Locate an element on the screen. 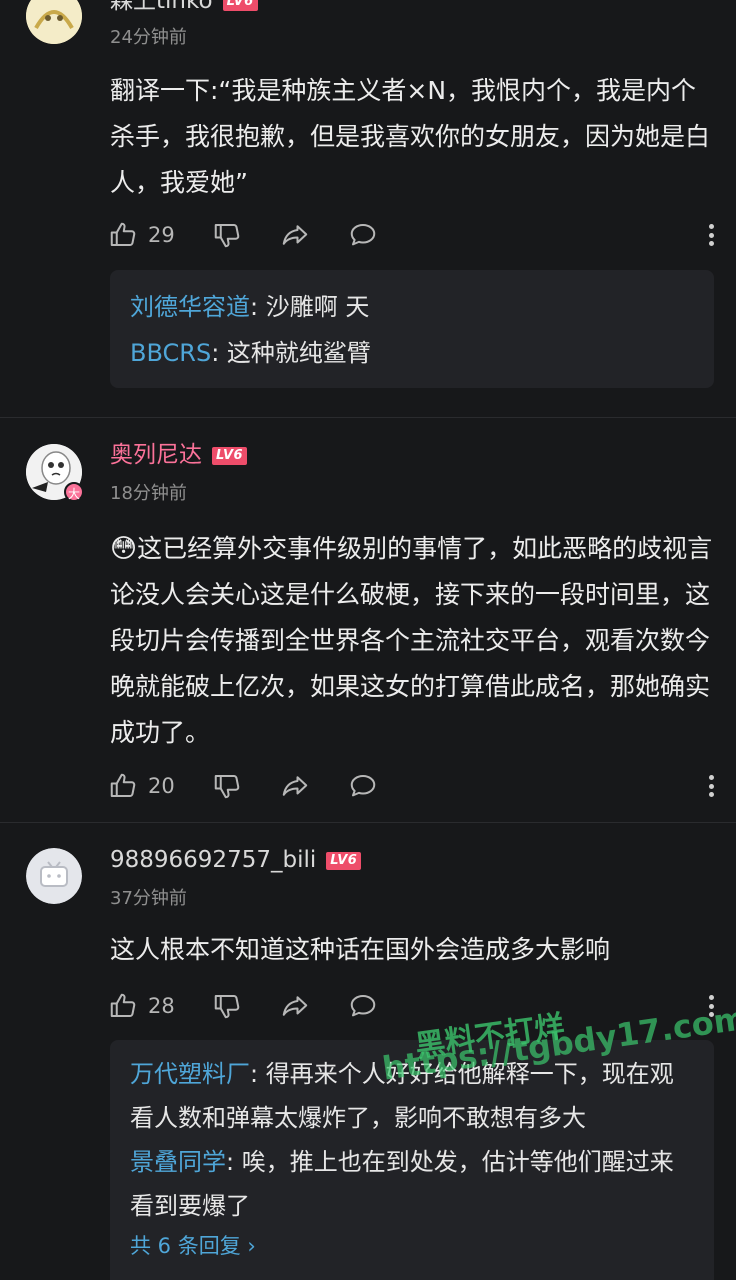 Image resolution: width=736 pixels, height=1280 pixels. like-count: 28 is located at coordinates (161, 1006).